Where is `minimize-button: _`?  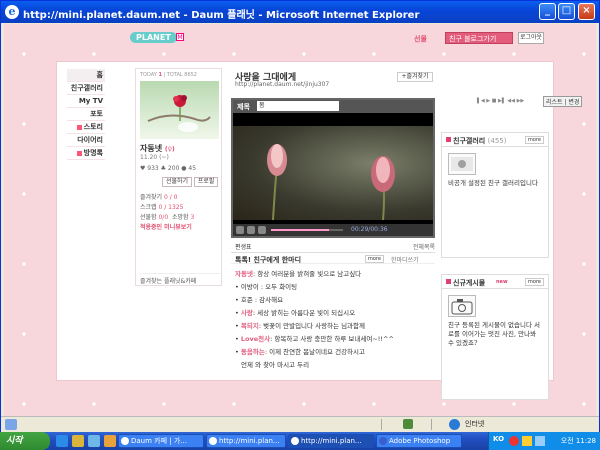
minimize-button: _ is located at coordinates (547, 11).